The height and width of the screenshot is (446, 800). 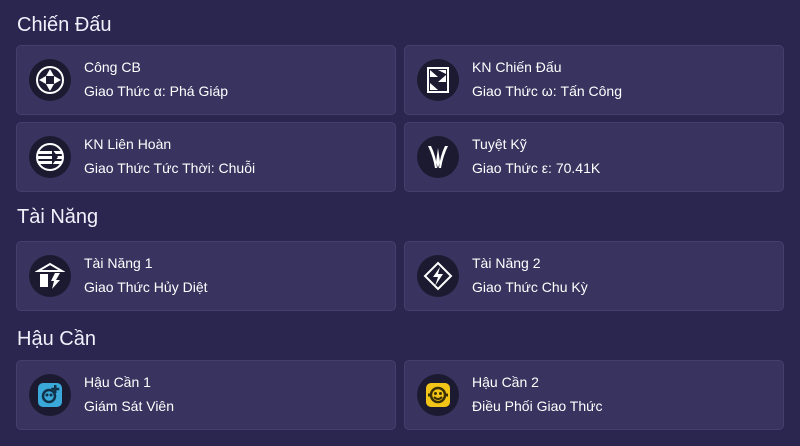 I want to click on logistics-value: Giám Sát Viên, so click(x=129, y=406).